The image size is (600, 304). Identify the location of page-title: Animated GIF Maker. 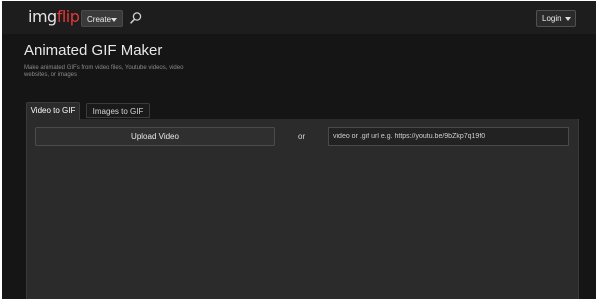
(93, 50).